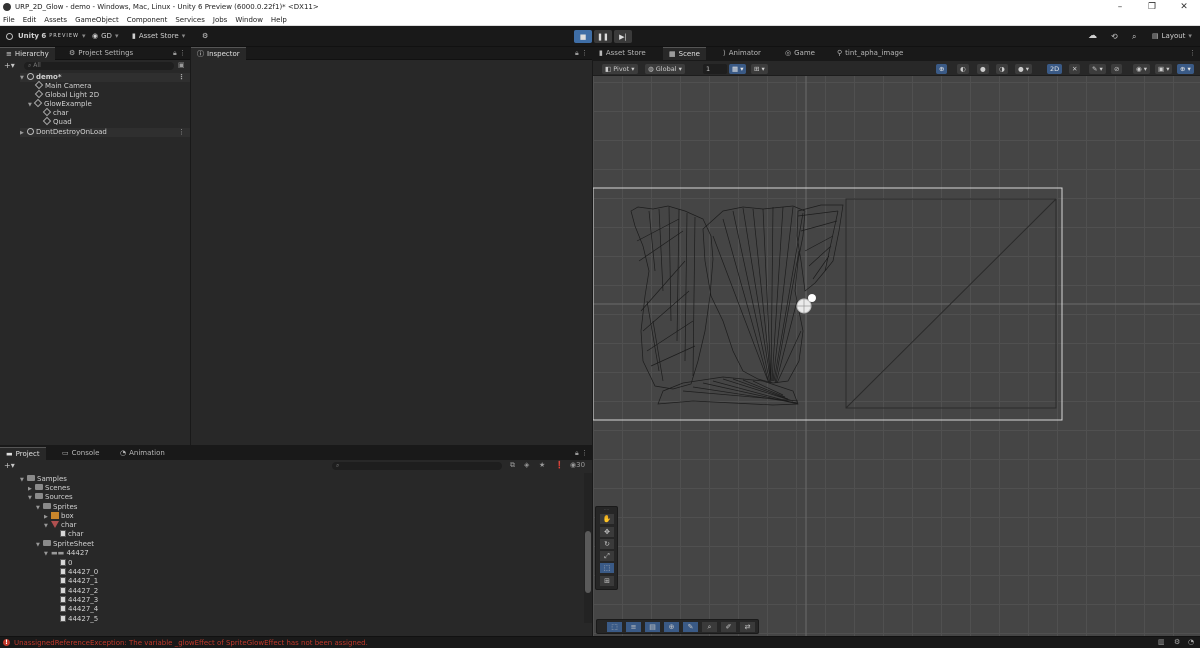  What do you see at coordinates (652, 627) in the screenshot?
I see `layers-icon: ▤` at bounding box center [652, 627].